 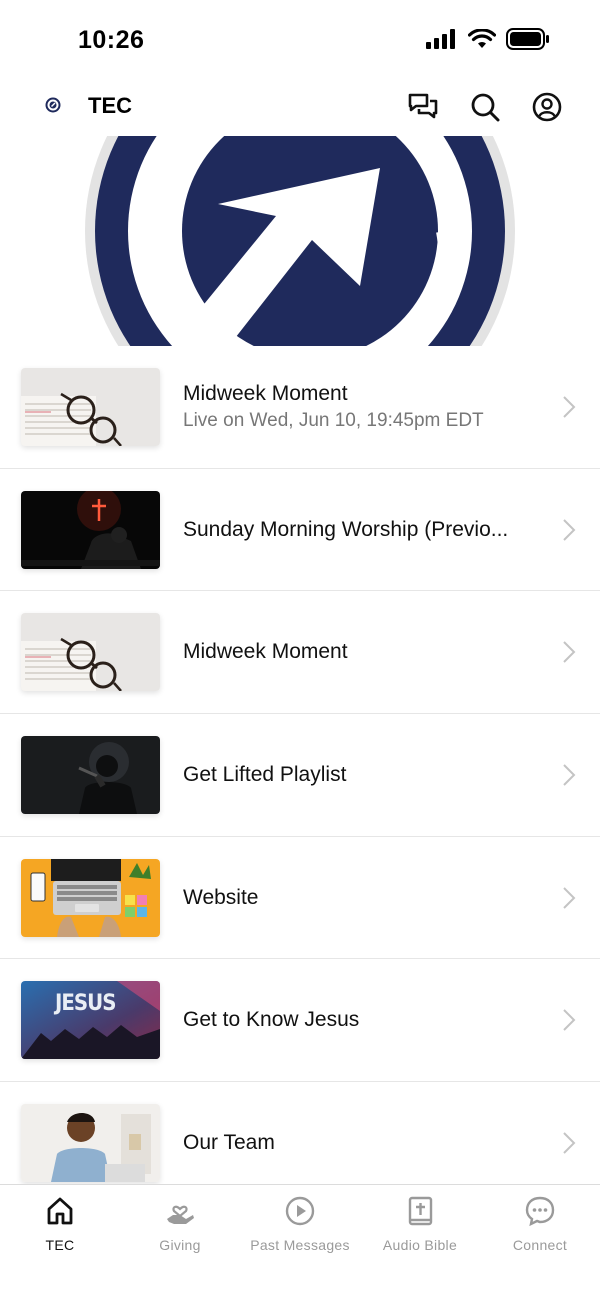 I want to click on tab-label: Past Messages, so click(x=300, y=1245).